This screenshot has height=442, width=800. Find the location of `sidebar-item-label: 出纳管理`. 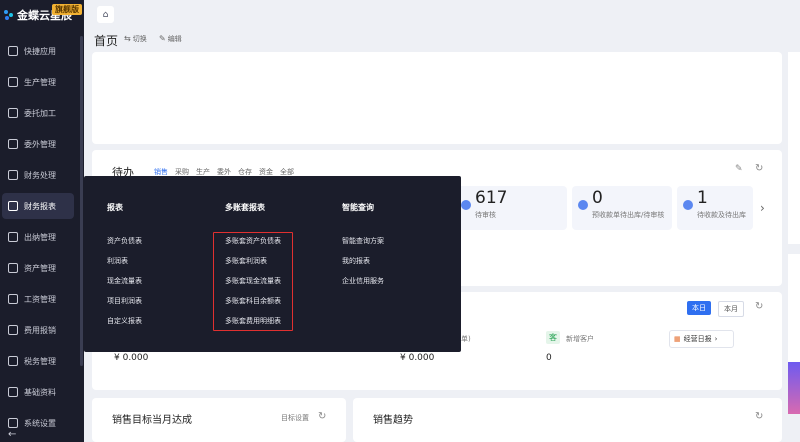

sidebar-item-label: 出纳管理 is located at coordinates (40, 237).